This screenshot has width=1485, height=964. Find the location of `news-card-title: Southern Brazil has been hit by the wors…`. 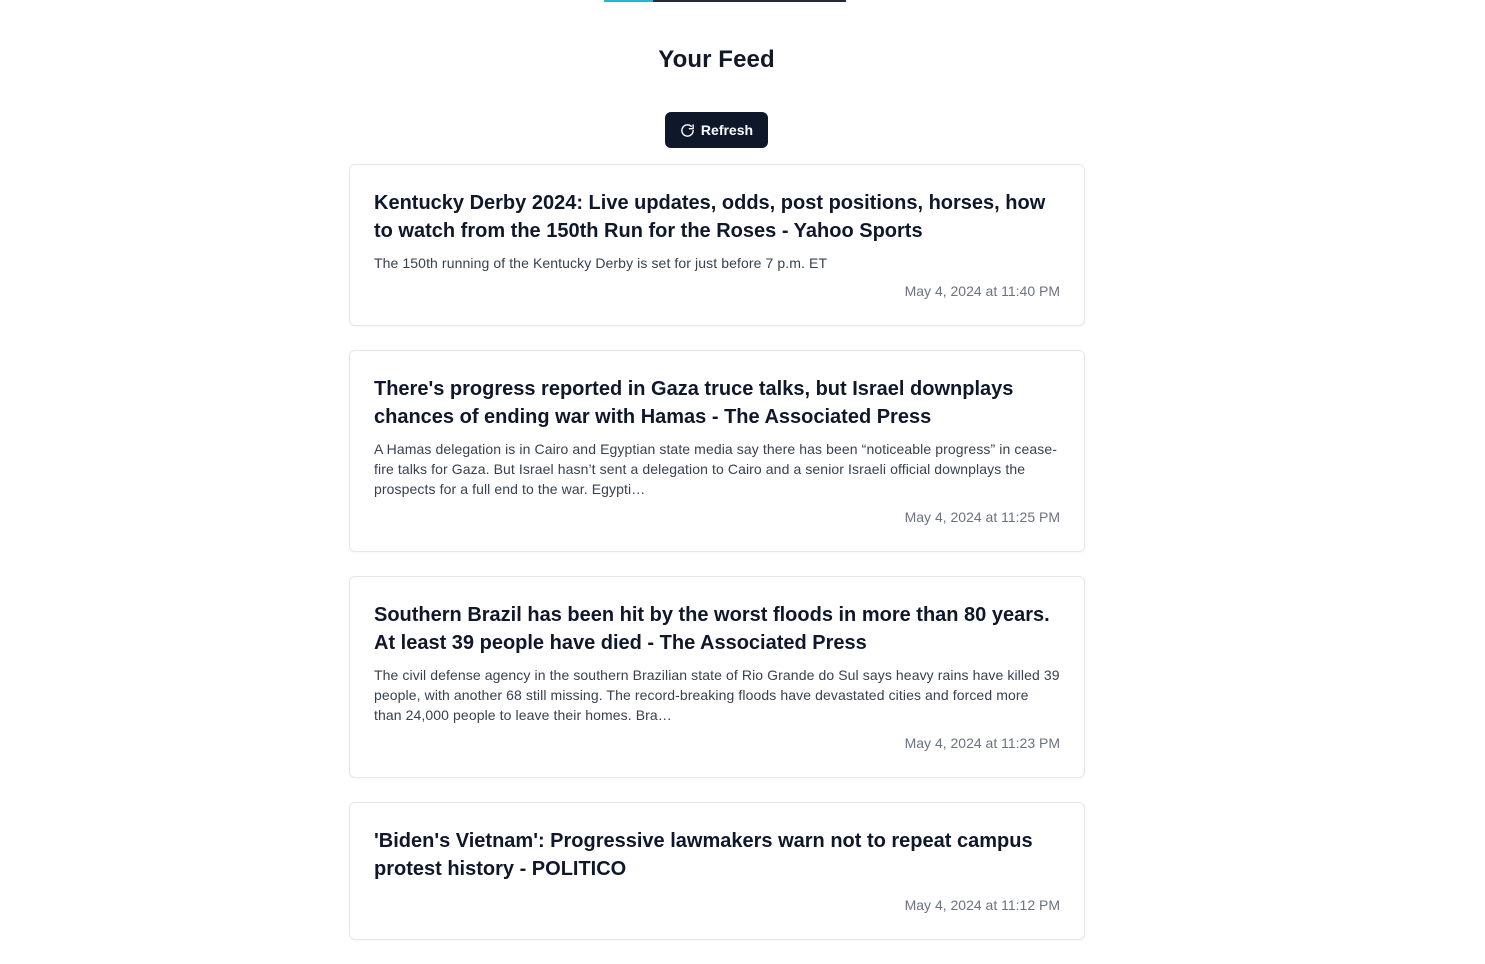

news-card-title: Southern Brazil has been hit by the wors… is located at coordinates (717, 629).